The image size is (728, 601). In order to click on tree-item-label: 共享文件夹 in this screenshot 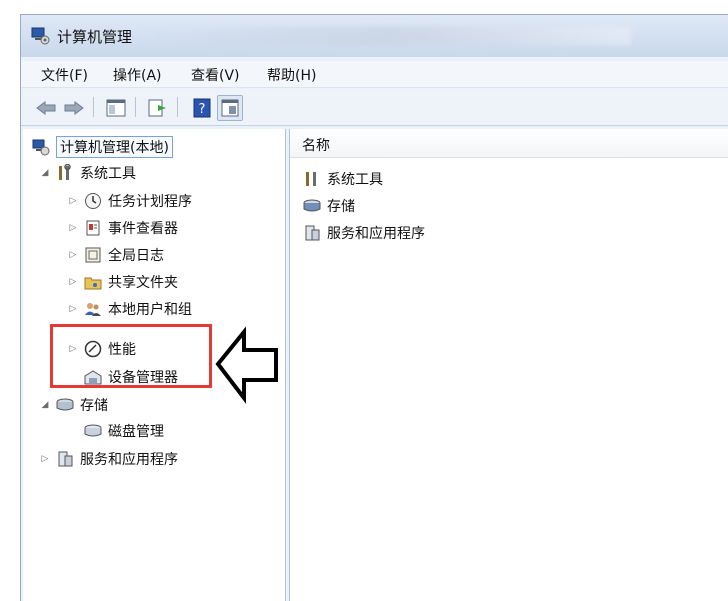, I will do `click(143, 283)`.